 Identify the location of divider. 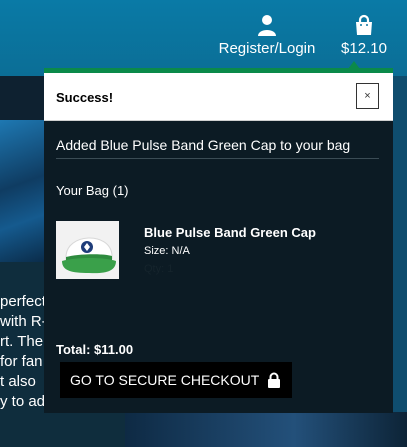
(217, 158).